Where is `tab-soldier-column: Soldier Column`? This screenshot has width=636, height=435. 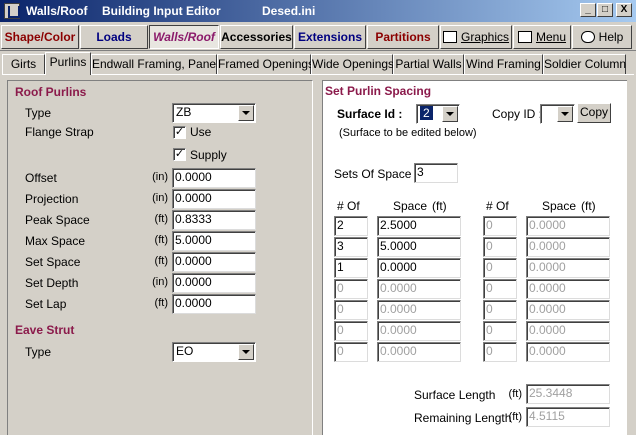
tab-soldier-column: Soldier Column is located at coordinates (584, 64).